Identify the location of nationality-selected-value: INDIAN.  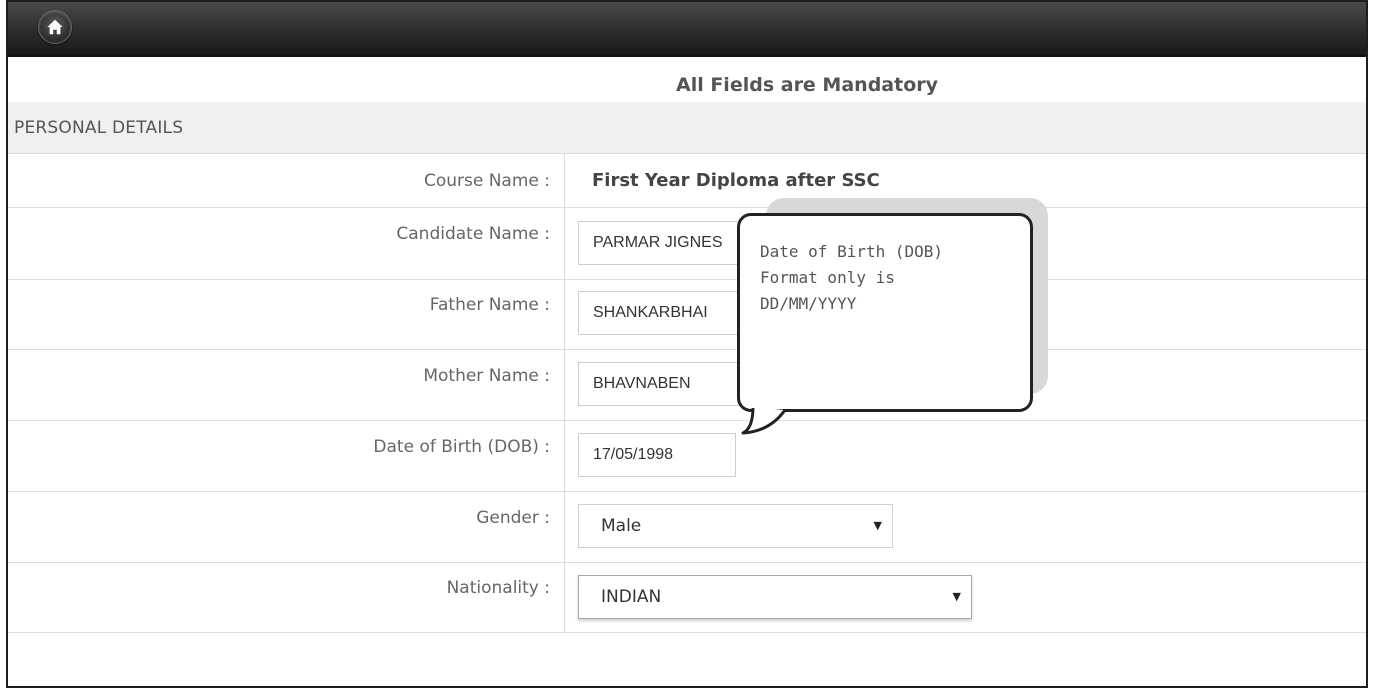
(631, 597).